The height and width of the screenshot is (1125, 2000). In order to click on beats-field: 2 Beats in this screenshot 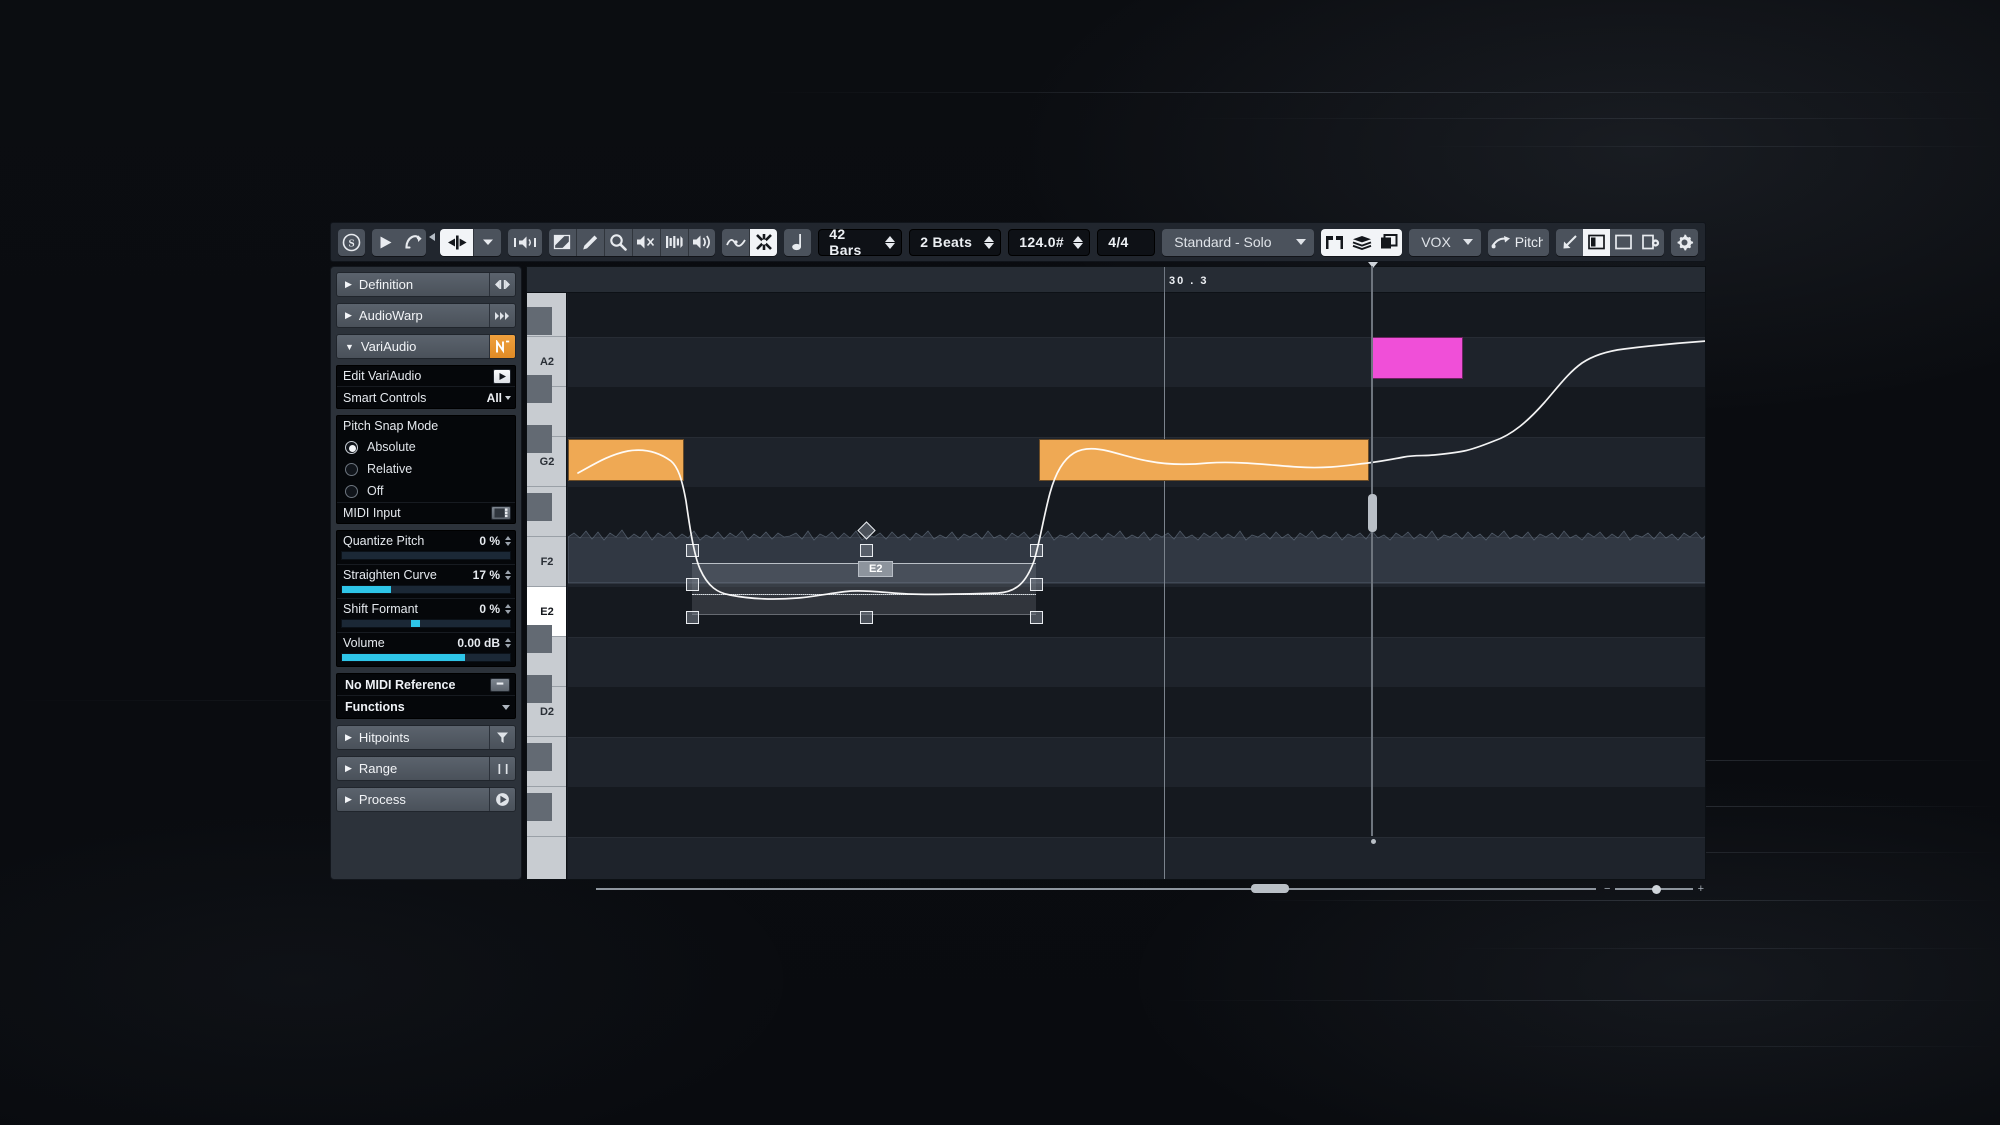, I will do `click(955, 242)`.